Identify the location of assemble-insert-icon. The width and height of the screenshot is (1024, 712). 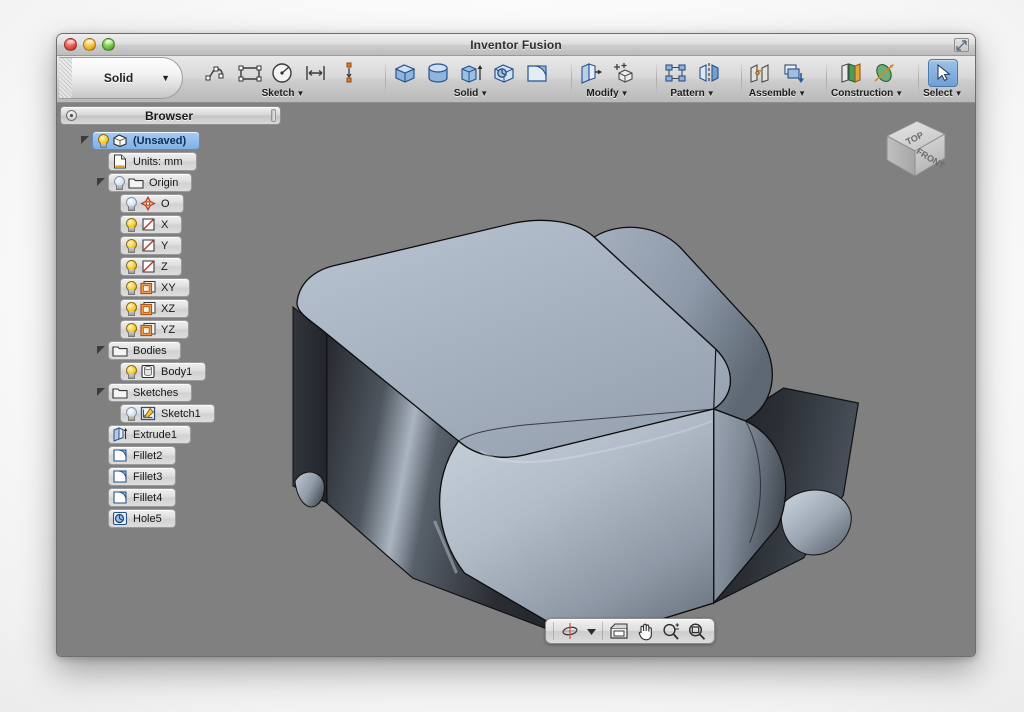
(794, 73).